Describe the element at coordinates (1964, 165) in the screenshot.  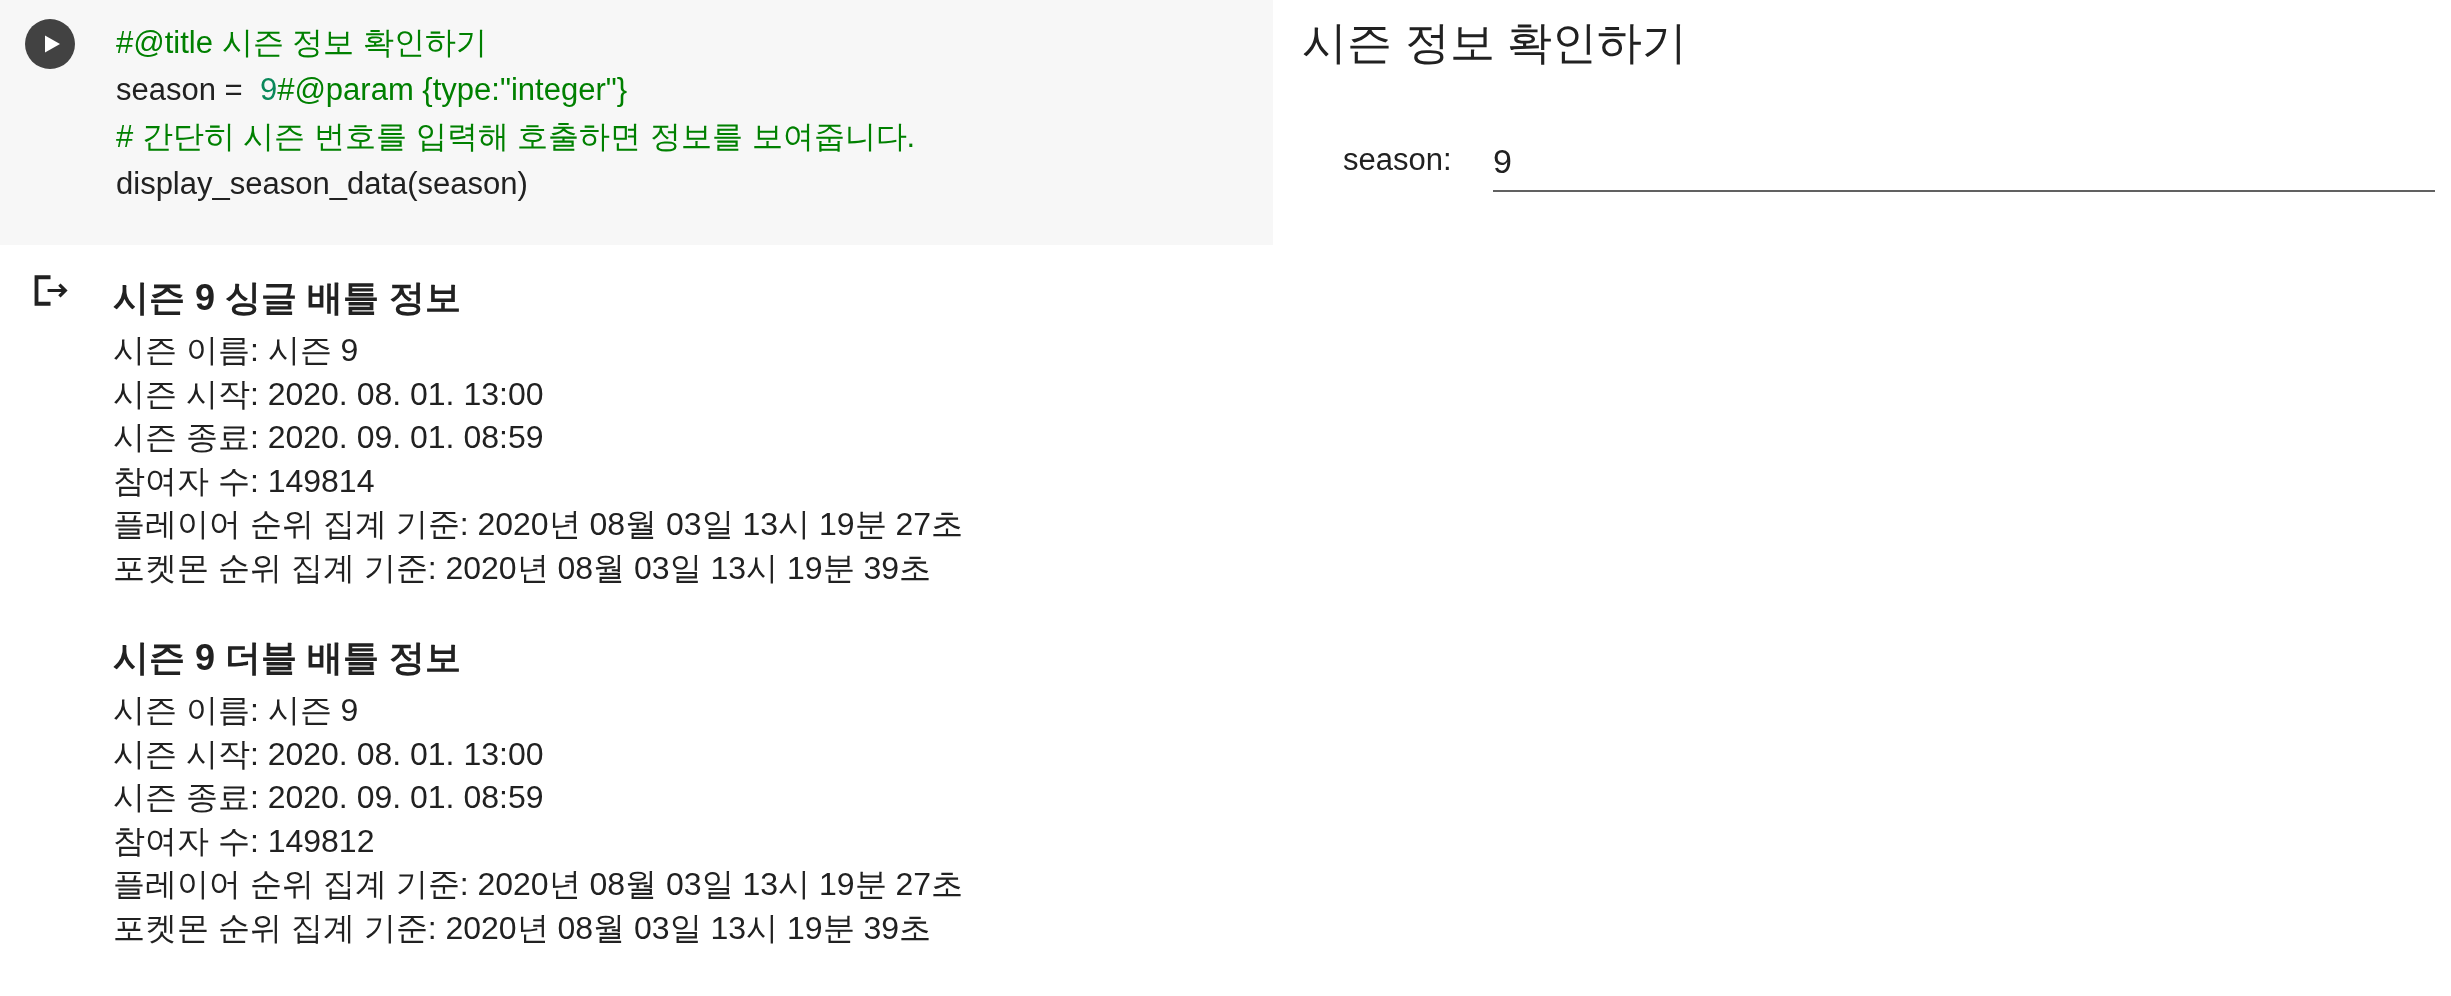
I see `input-field: 9` at that location.